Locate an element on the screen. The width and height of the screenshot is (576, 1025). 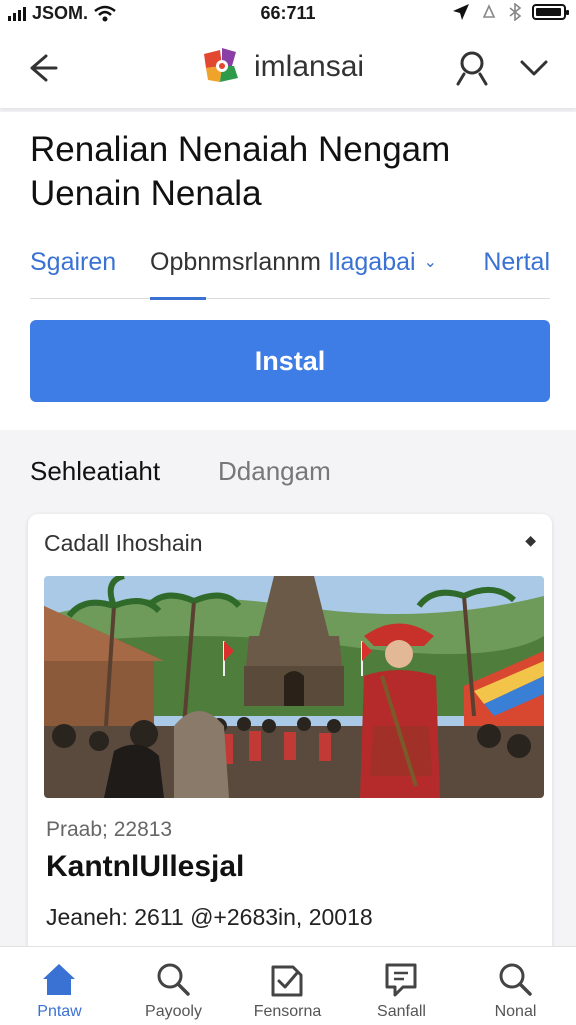
app-header: imlansai is located at coordinates (288, 68).